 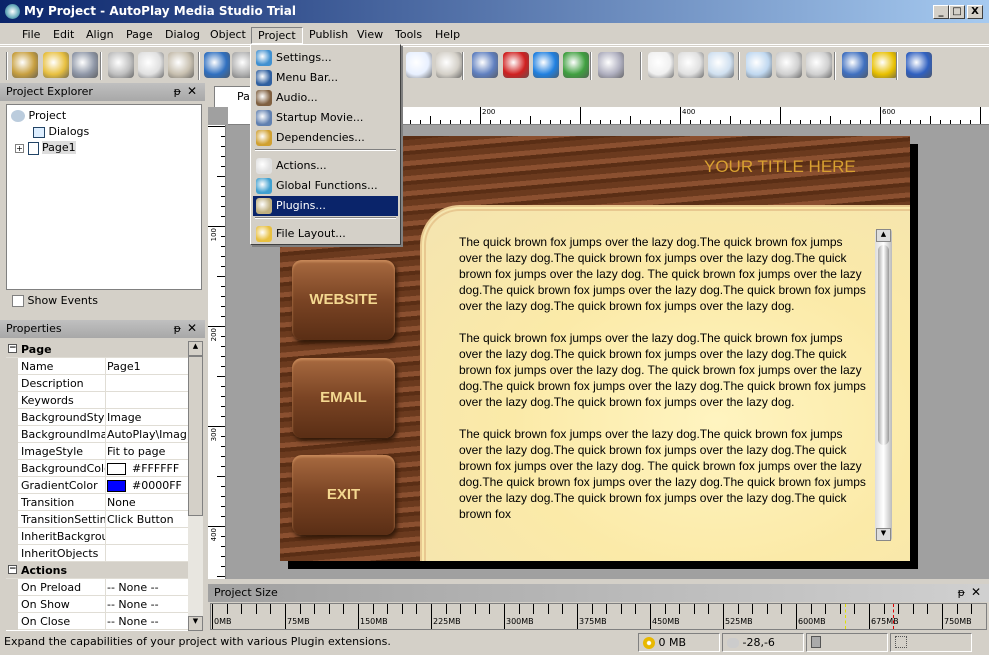 I want to click on paste-icon, so click(x=181, y=65).